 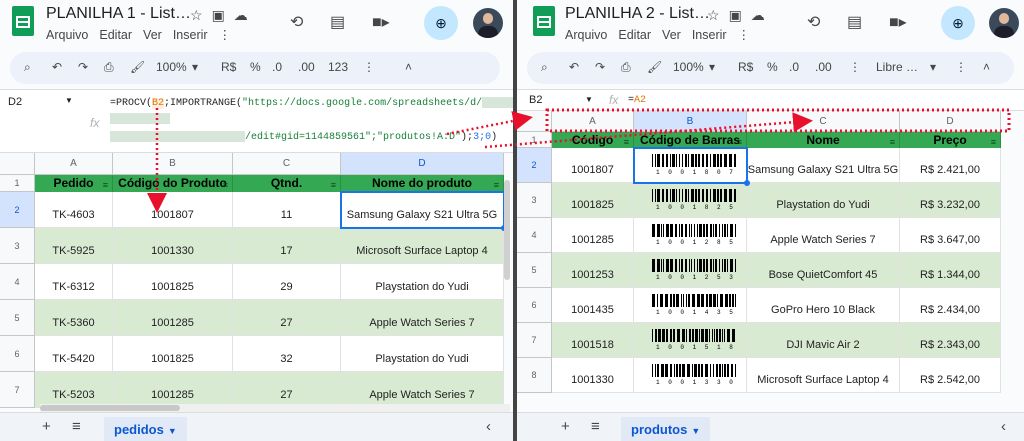 What do you see at coordinates (275, 408) in the screenshot?
I see `horizontal-scrollbar` at bounding box center [275, 408].